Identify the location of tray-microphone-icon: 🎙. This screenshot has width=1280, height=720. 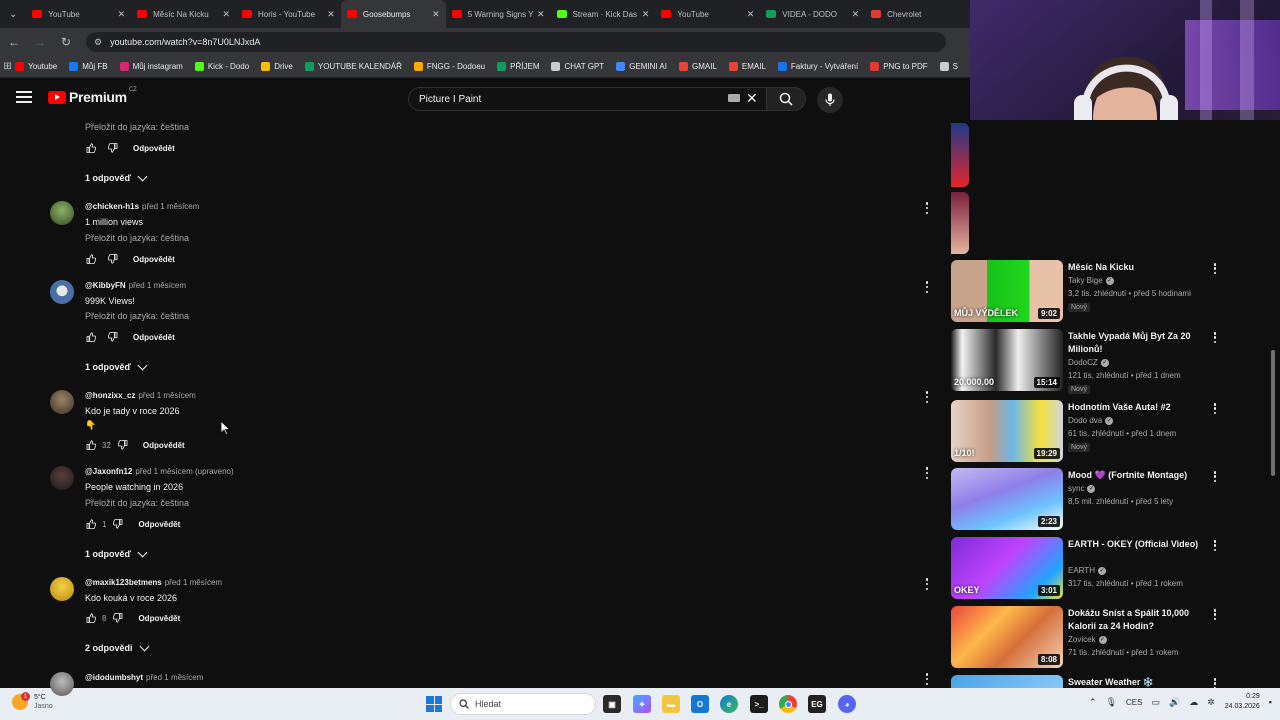
(1111, 702).